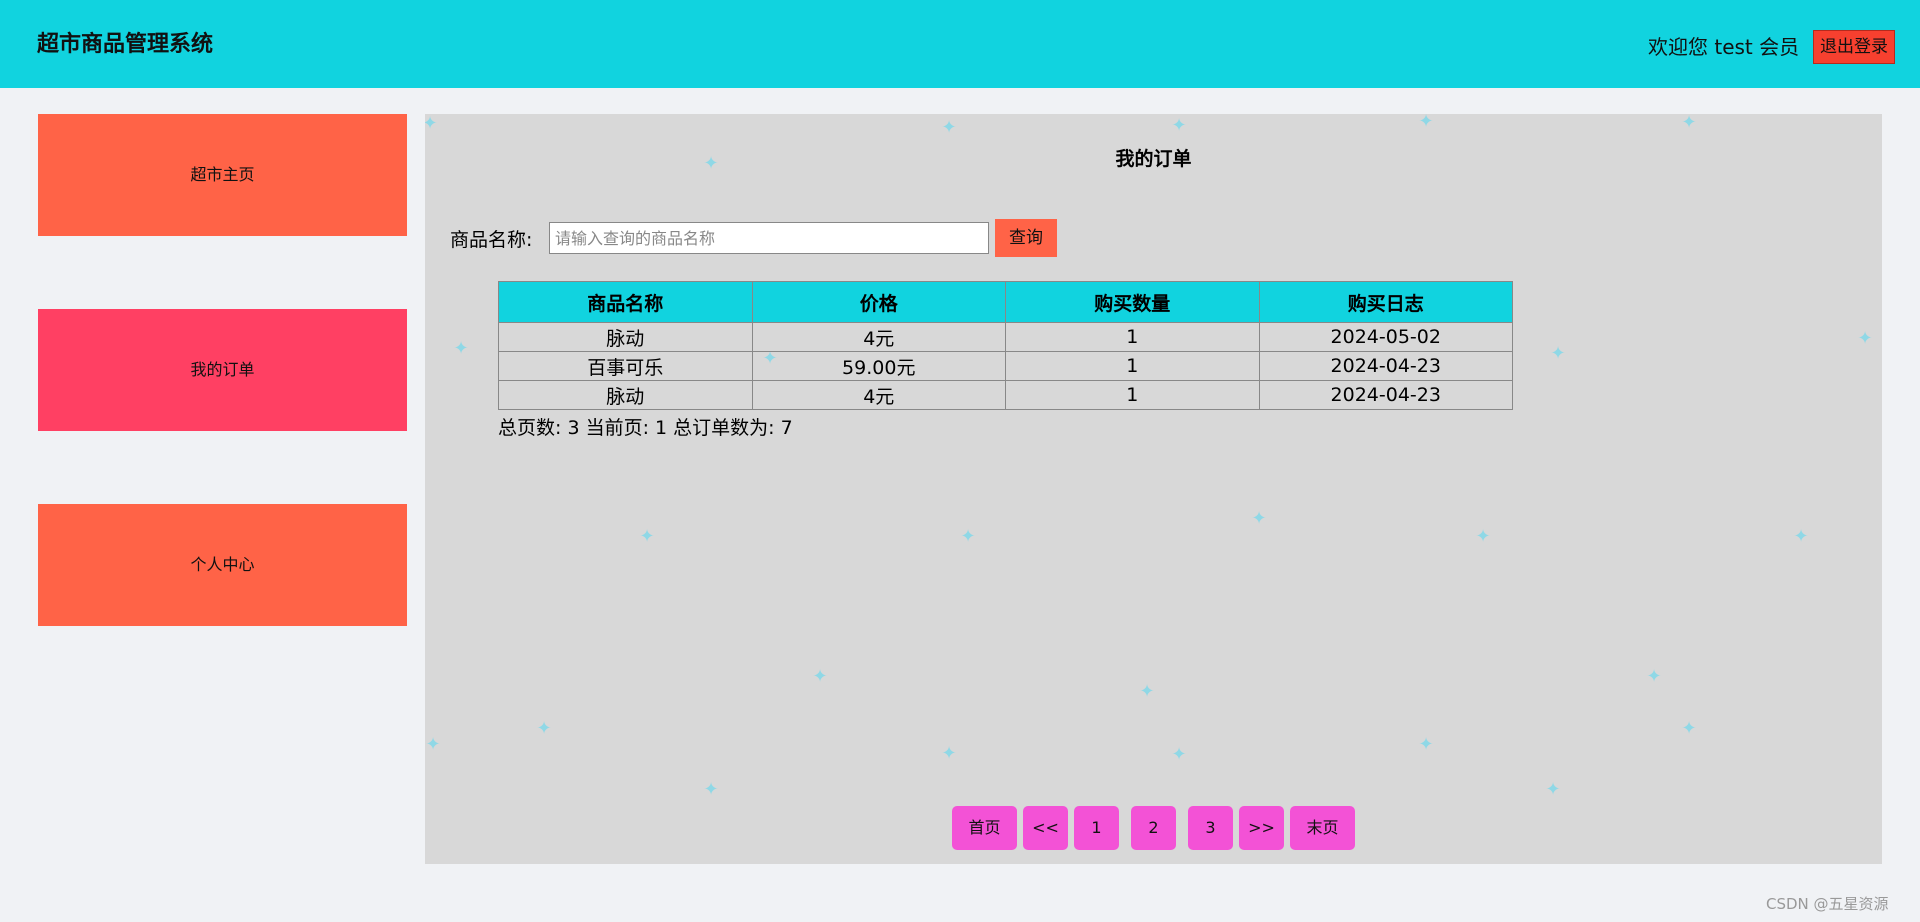 This screenshot has height=922, width=1920. What do you see at coordinates (222, 175) in the screenshot?
I see `sidebar-item-home: 超市主页` at bounding box center [222, 175].